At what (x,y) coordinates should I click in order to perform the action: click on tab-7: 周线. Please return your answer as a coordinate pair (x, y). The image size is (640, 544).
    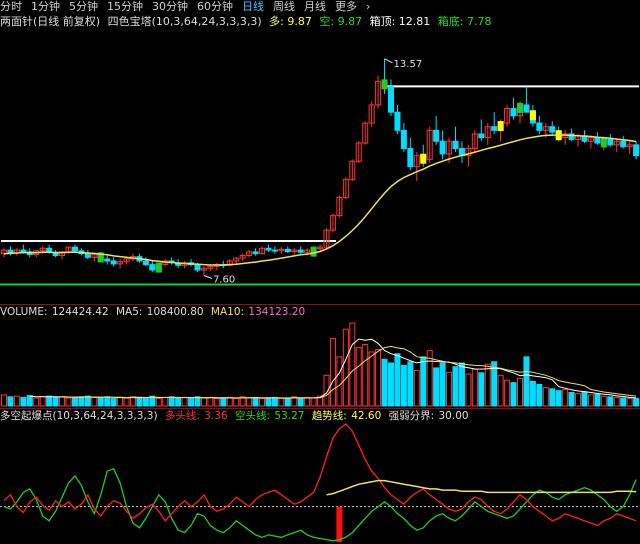
    Looking at the image, I should click on (284, 7).